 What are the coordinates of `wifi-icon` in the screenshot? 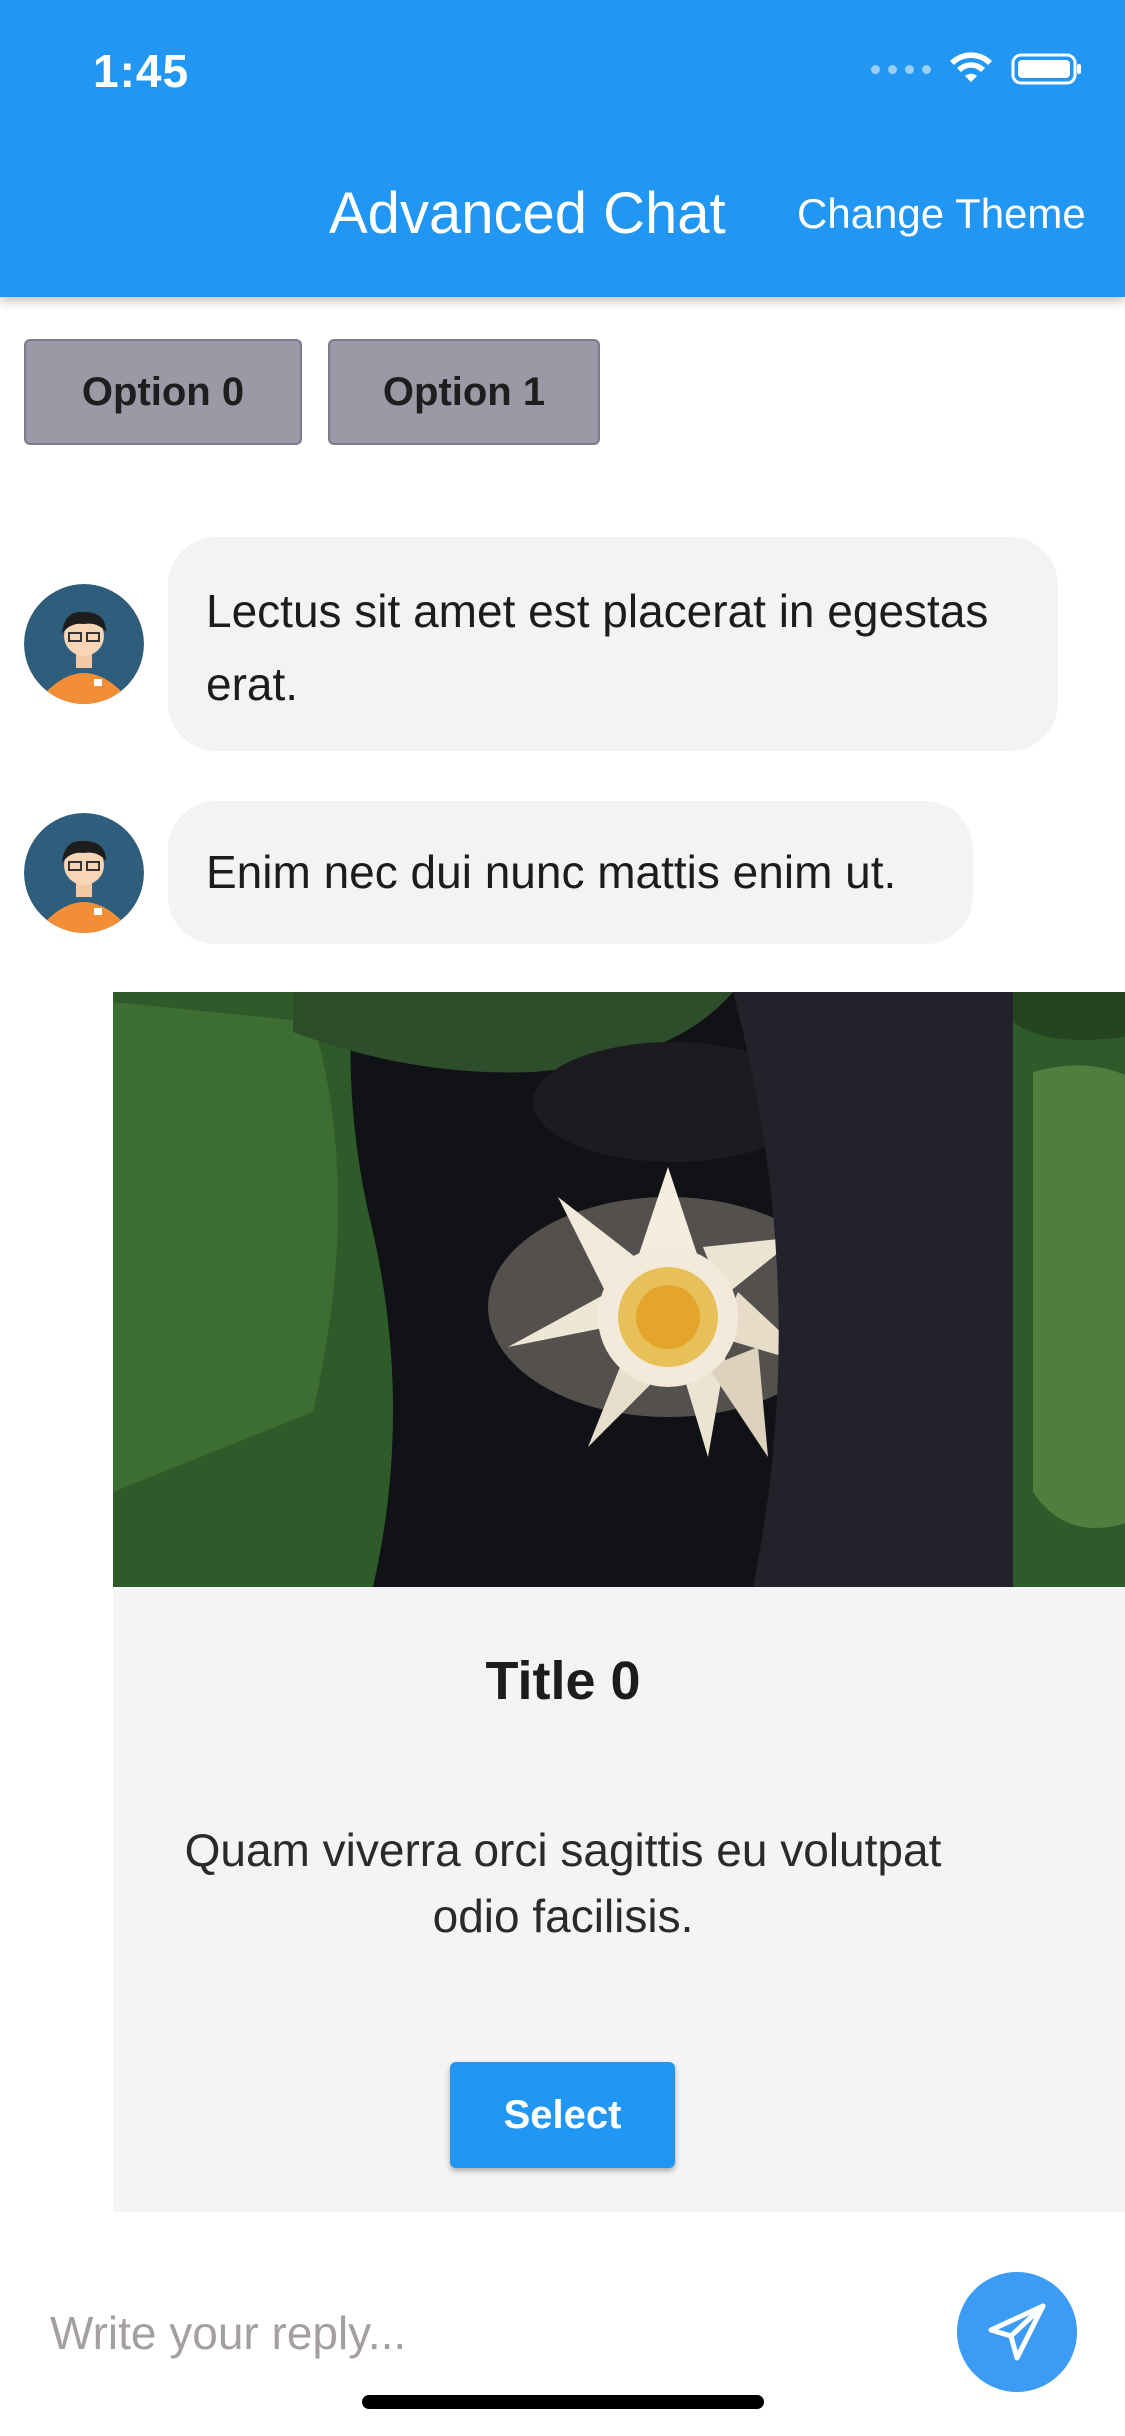 It's located at (971, 67).